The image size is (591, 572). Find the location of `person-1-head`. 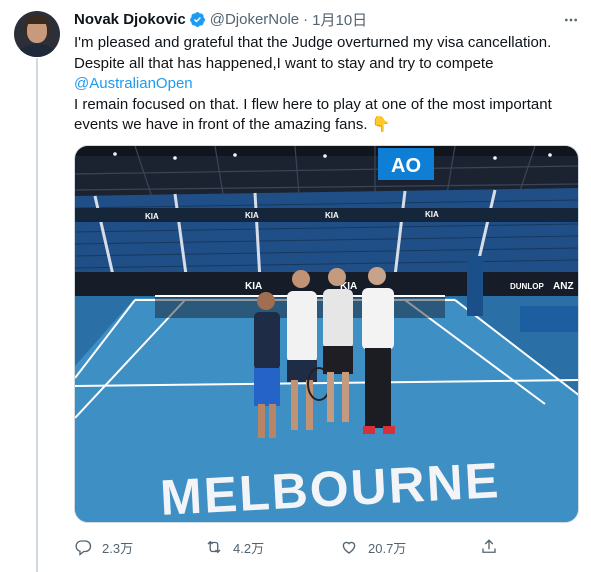

person-1-head is located at coordinates (266, 301).